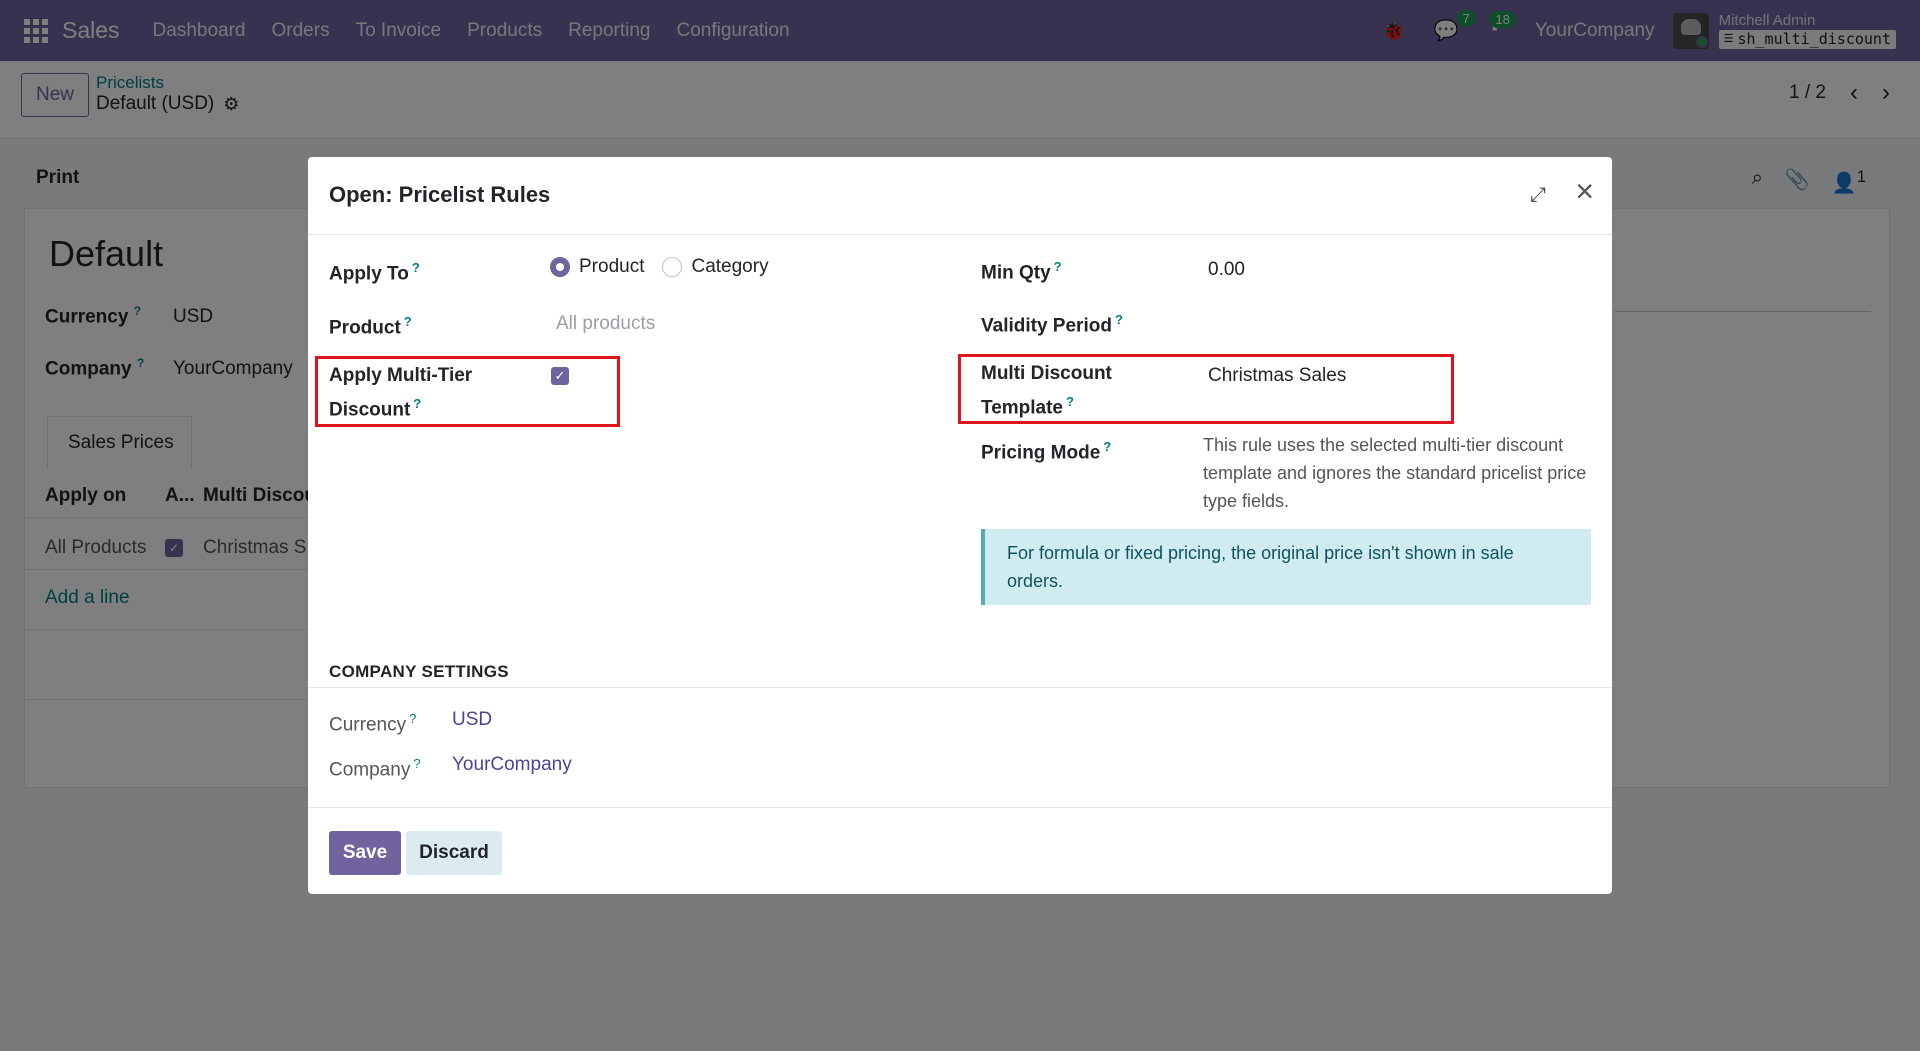 Image resolution: width=1920 pixels, height=1051 pixels. What do you see at coordinates (1226, 270) in the screenshot?
I see `min-qty-input: 0.00` at bounding box center [1226, 270].